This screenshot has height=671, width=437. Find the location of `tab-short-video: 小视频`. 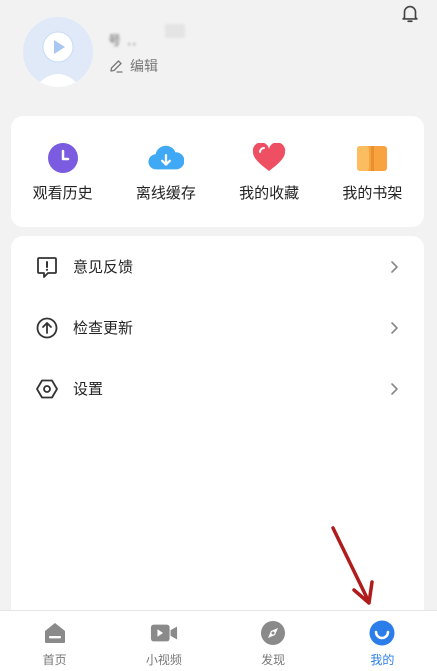

tab-short-video: 小视频 is located at coordinates (163, 641).